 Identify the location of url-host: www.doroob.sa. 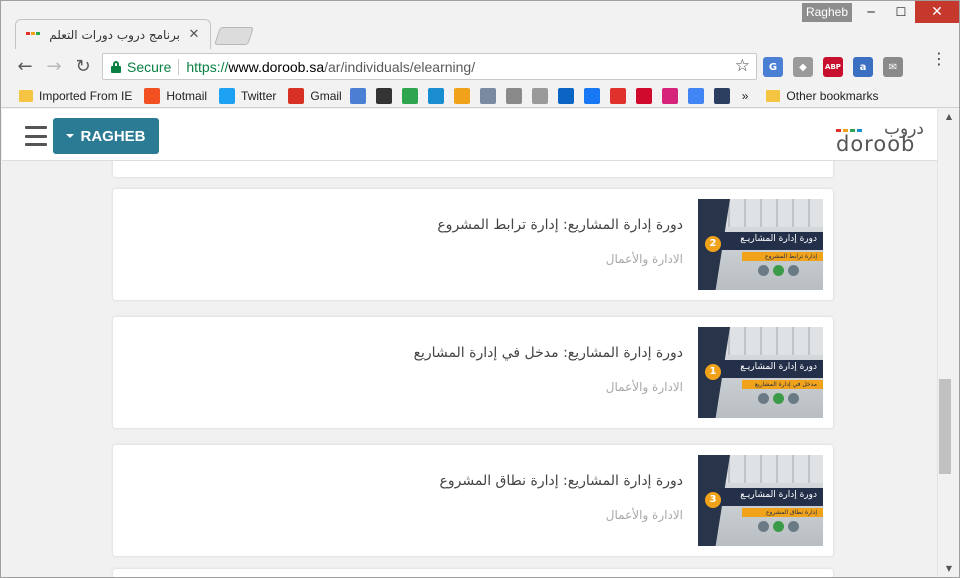
(276, 66).